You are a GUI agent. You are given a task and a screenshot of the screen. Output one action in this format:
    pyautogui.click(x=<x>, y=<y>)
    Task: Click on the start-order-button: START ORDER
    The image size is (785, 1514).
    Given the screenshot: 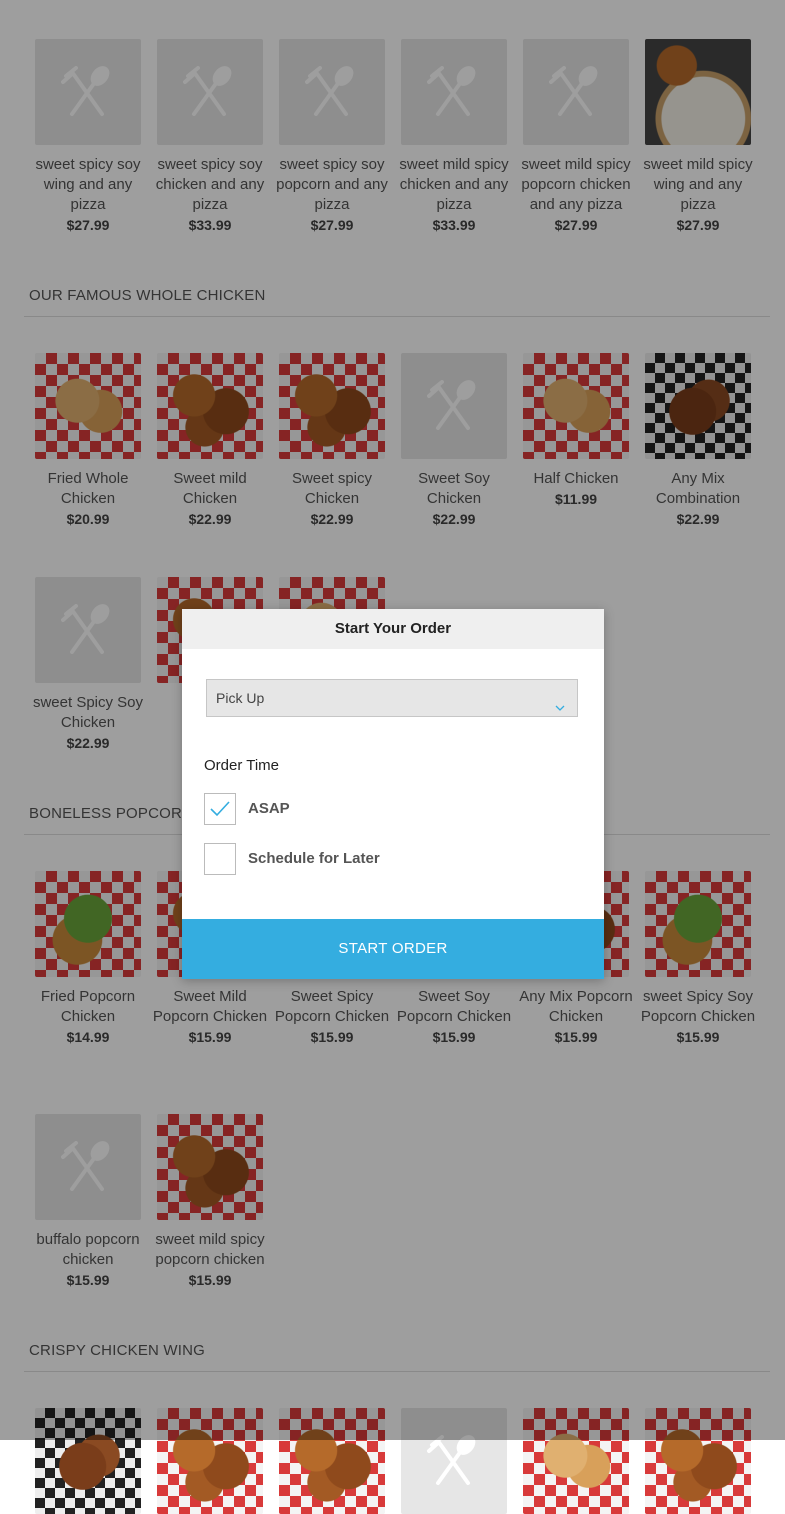 What is the action you would take?
    pyautogui.click(x=393, y=949)
    